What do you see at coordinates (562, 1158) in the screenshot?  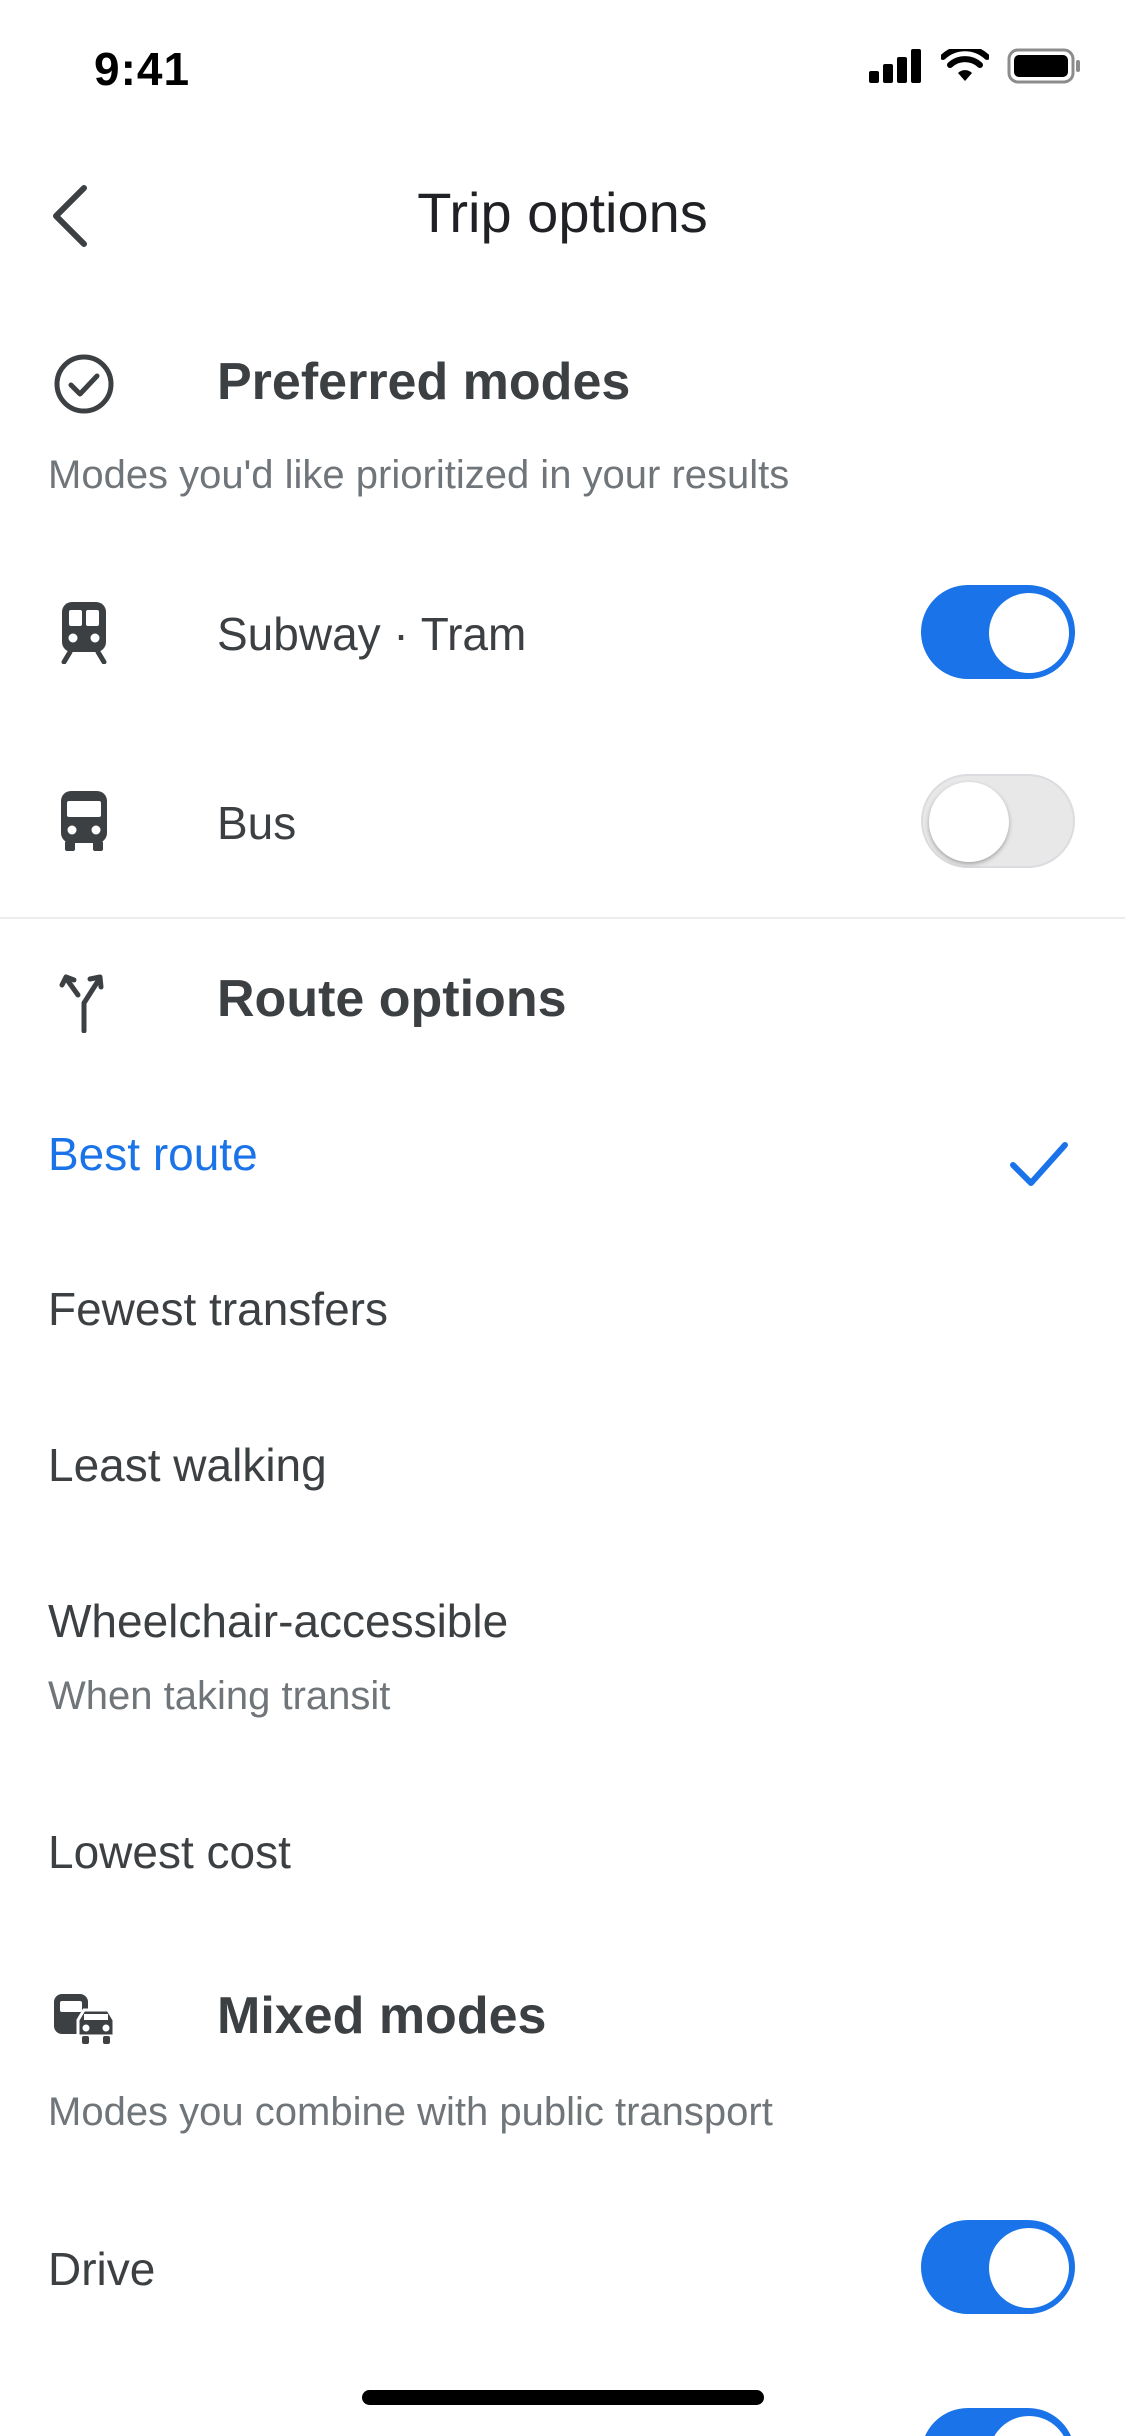 I see `route-option-best: Best route` at bounding box center [562, 1158].